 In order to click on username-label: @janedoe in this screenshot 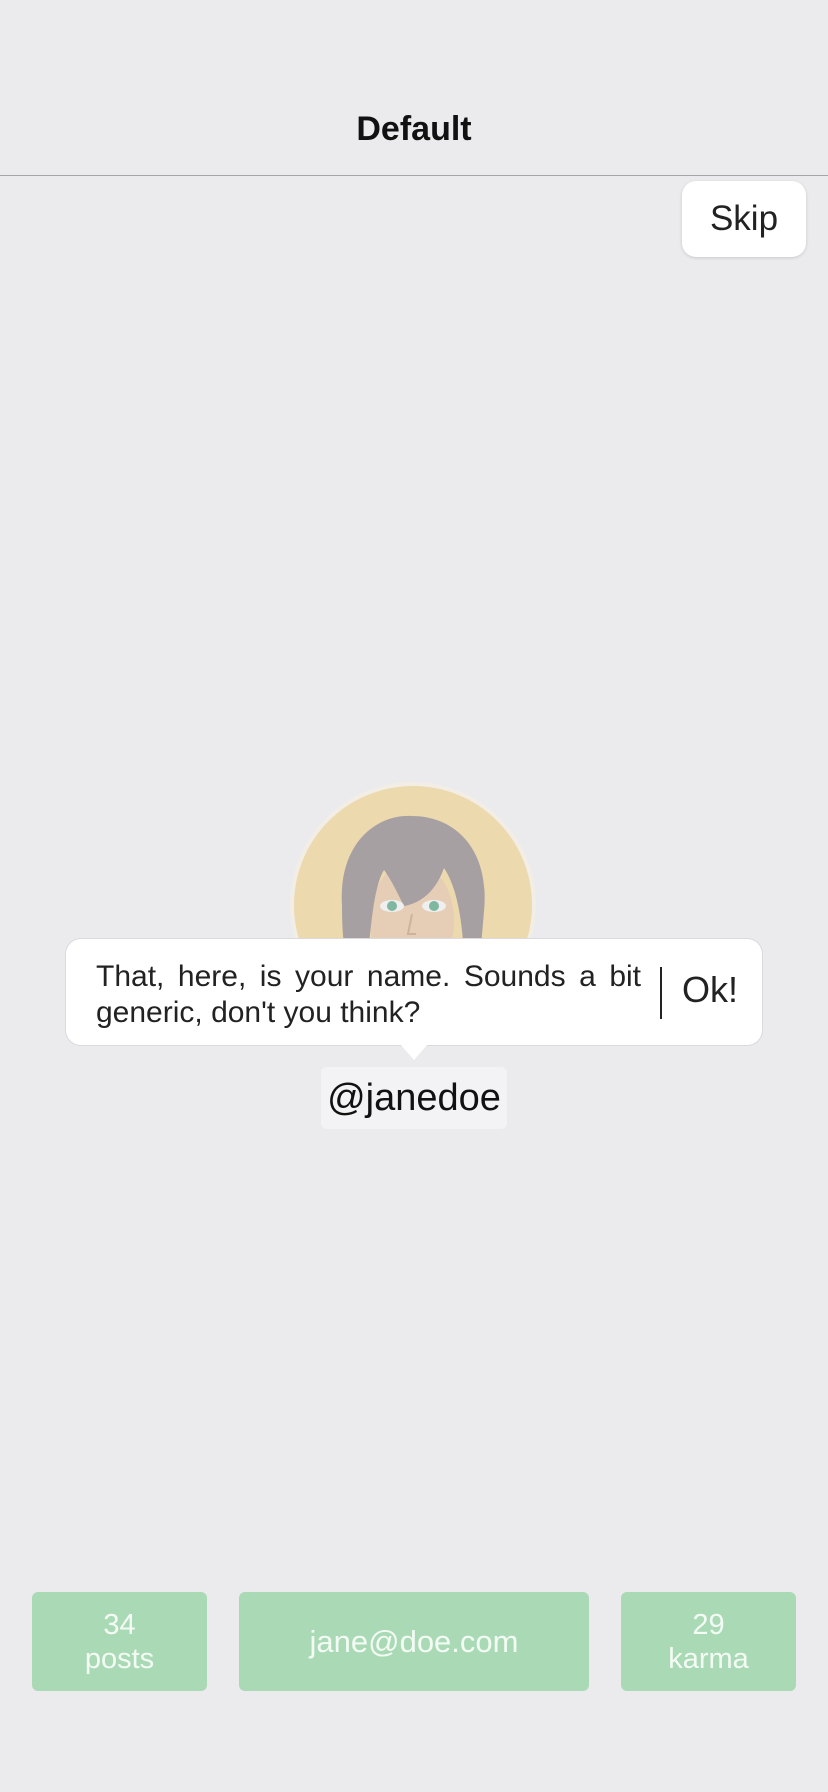, I will do `click(414, 1098)`.